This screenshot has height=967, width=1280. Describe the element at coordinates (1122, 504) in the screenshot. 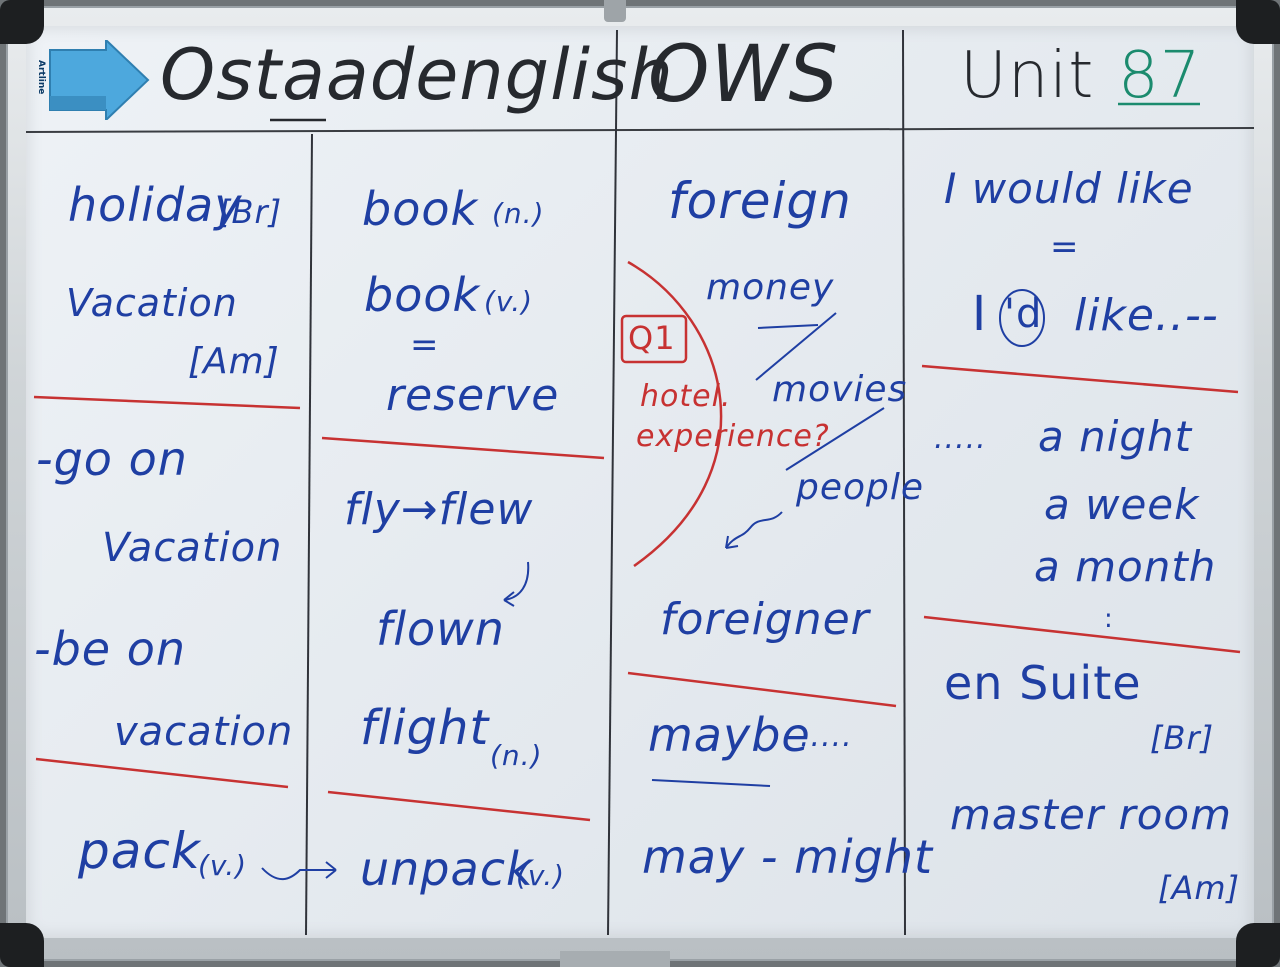

I see `phrase-a-week: a week` at that location.